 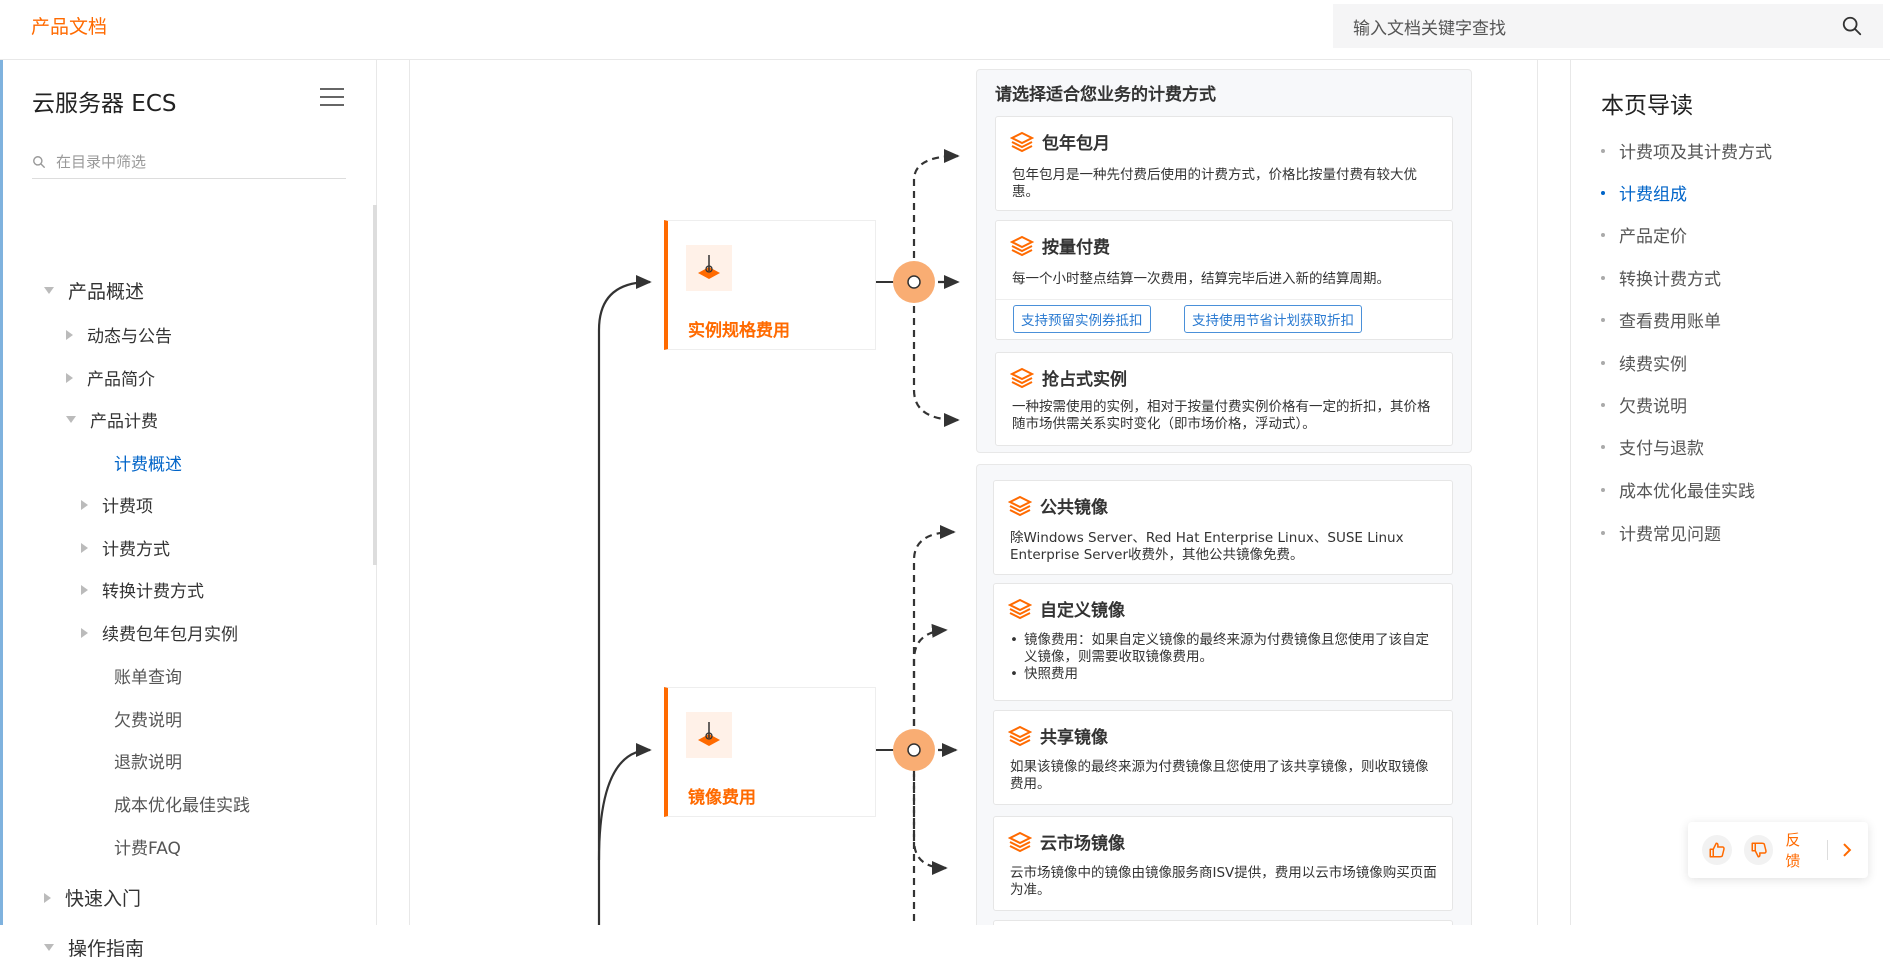 What do you see at coordinates (1105, 95) in the screenshot?
I see `panel-title: 请选择适合您业务的计费方式` at bounding box center [1105, 95].